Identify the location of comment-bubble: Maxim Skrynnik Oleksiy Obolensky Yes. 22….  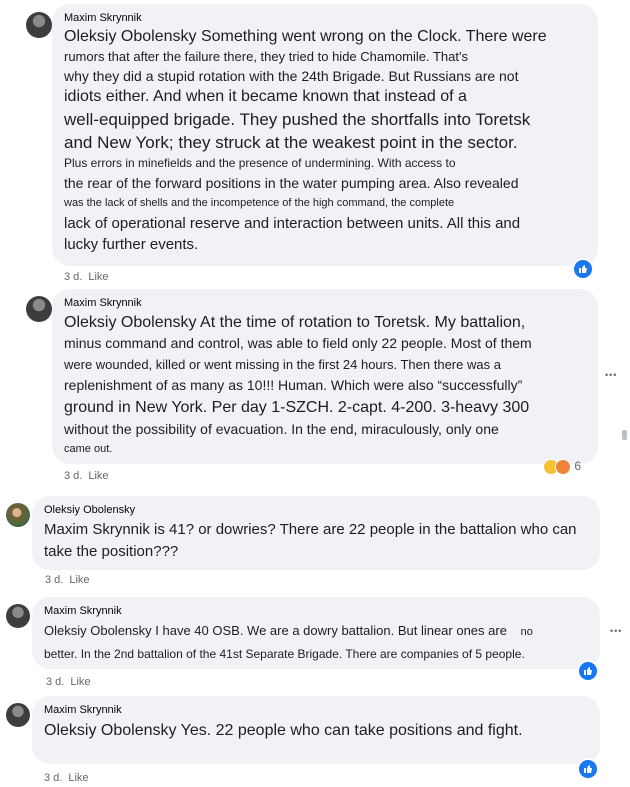
(316, 730).